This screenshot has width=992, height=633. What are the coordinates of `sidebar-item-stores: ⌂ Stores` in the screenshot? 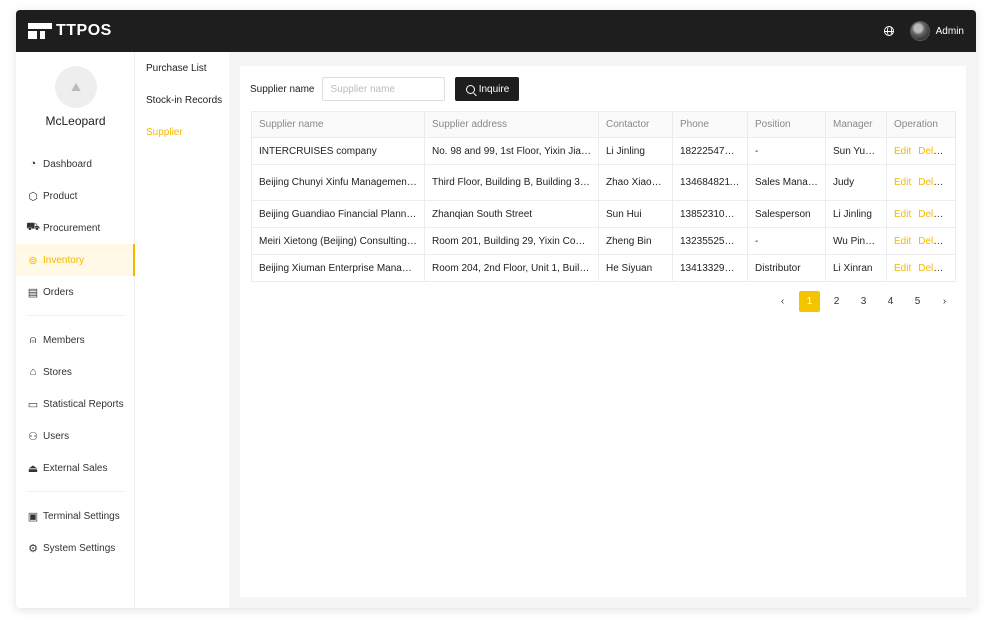 It's located at (75, 372).